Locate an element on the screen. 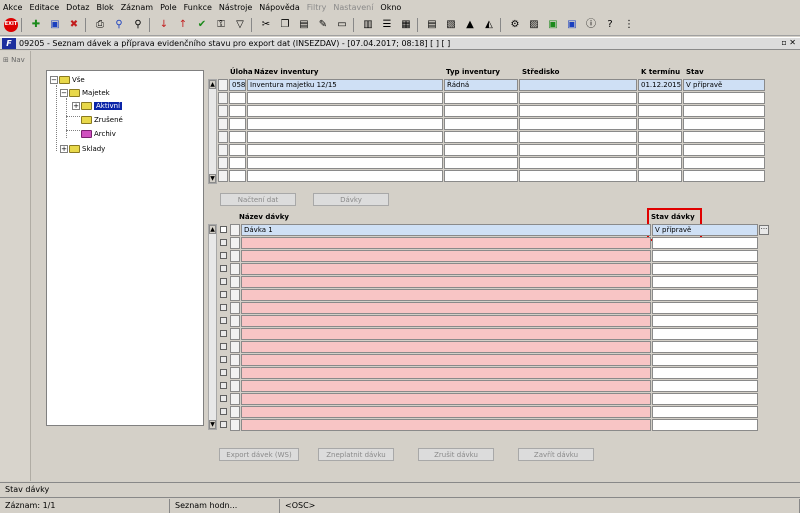 The height and width of the screenshot is (513, 800). tree-node-aktivni: + Aktivní is located at coordinates (97, 106).